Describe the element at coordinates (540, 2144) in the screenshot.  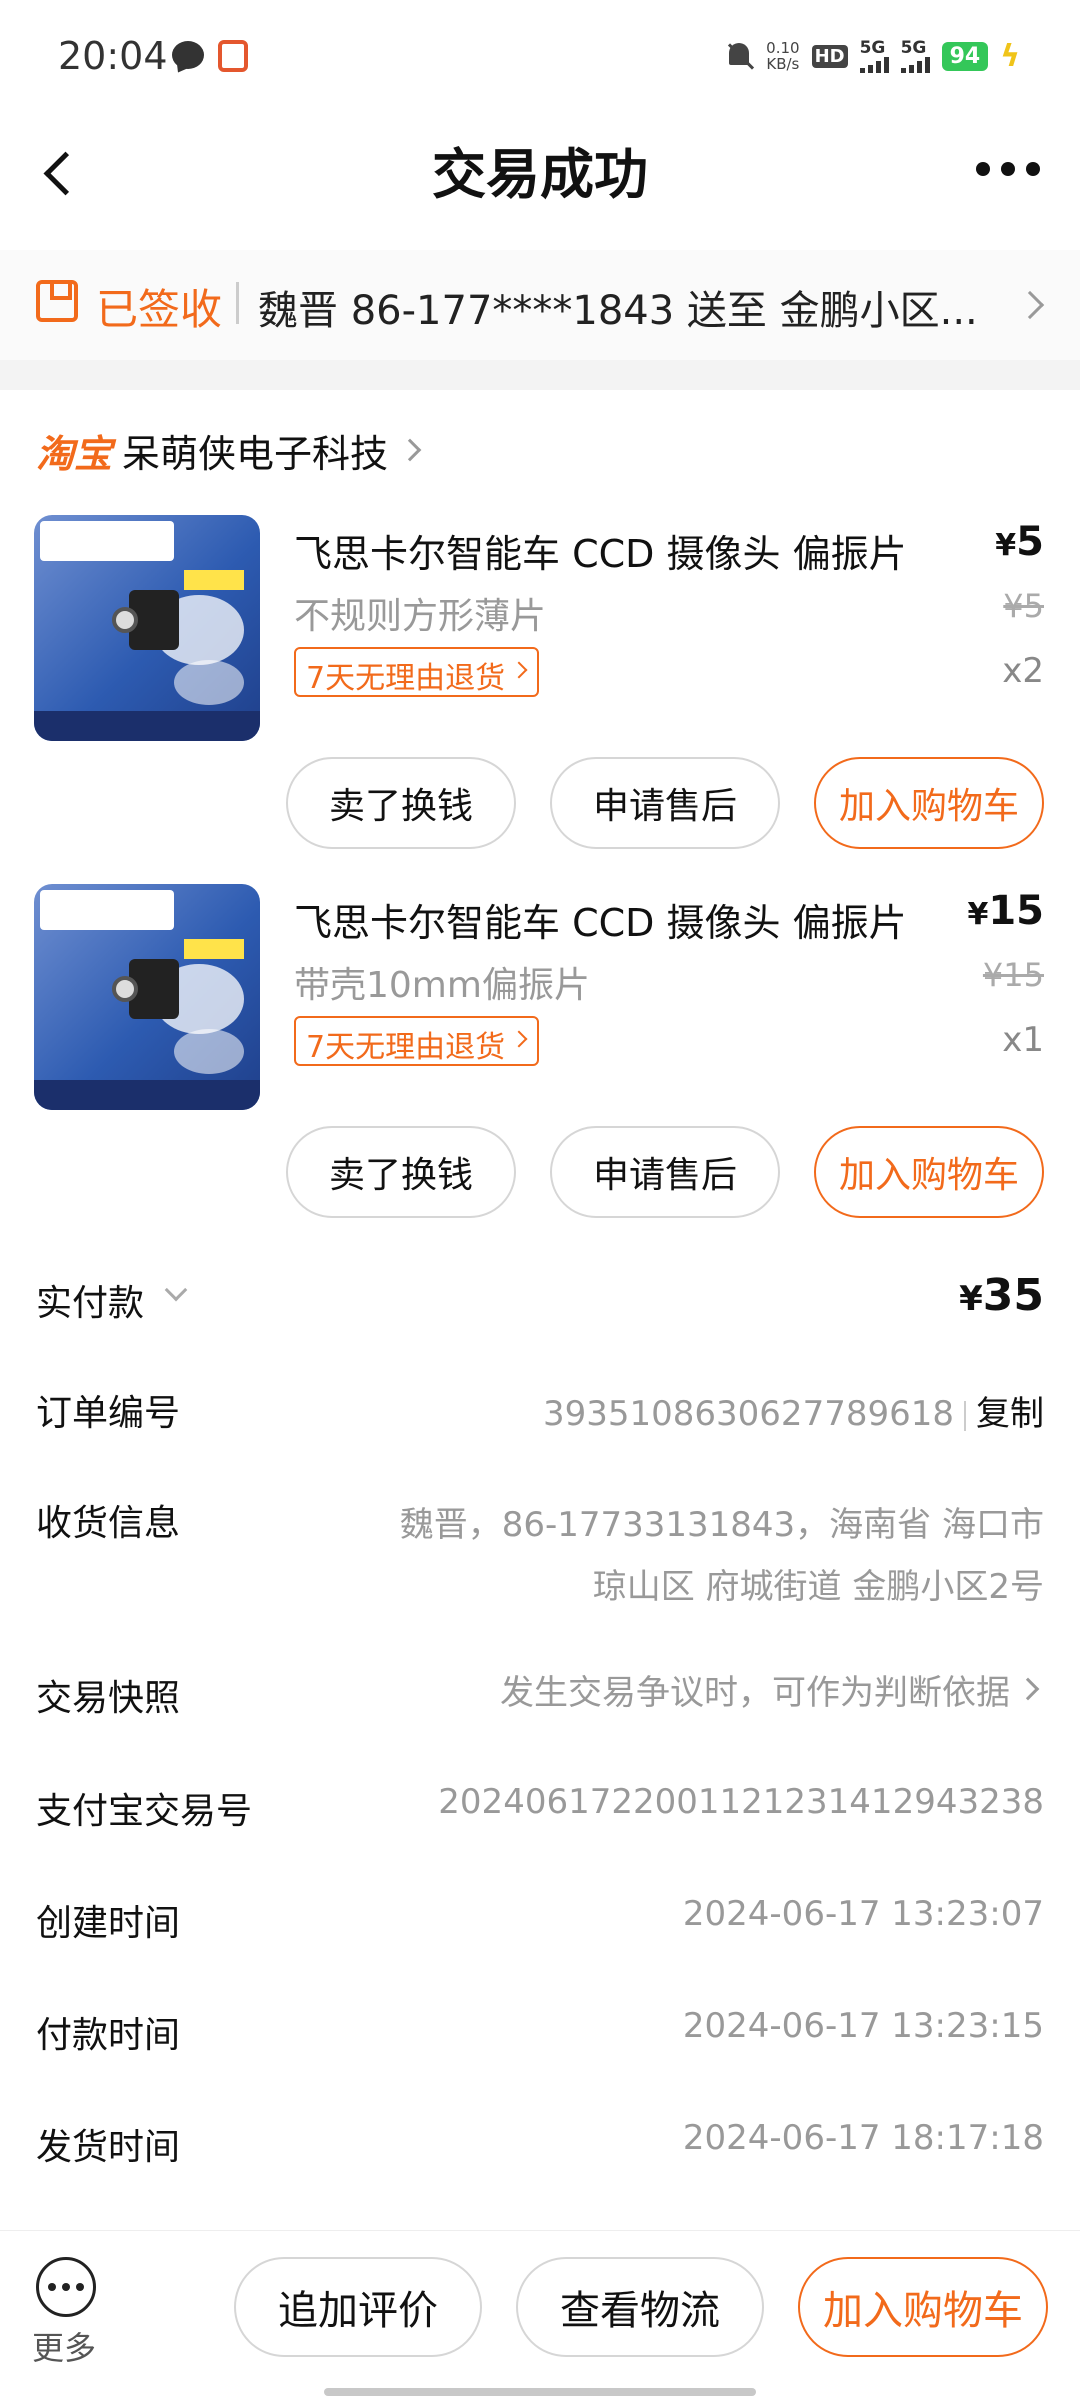
I see `shipped-time-row: 发货时间 2024-06-17 18:17:18` at that location.